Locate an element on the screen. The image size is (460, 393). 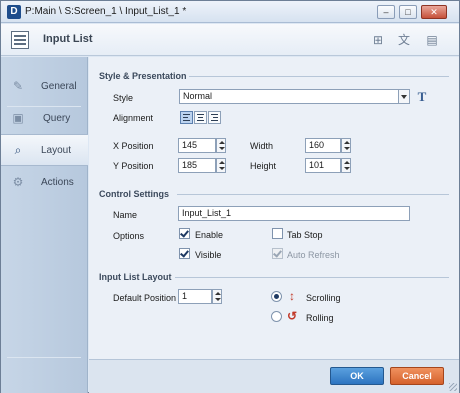
sidebar-divider is located at coordinates (44, 357).